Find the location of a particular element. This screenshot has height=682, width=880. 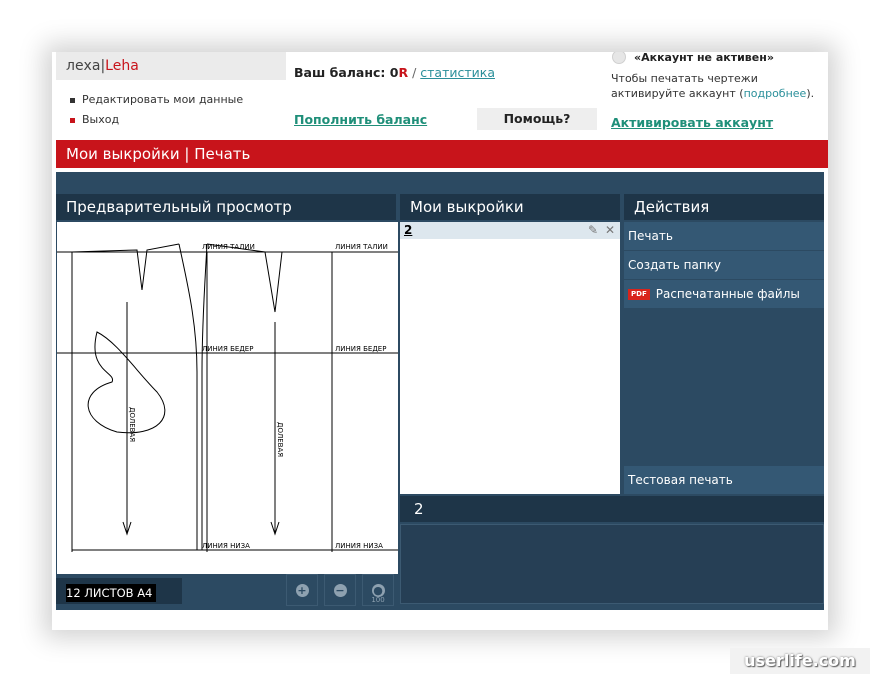

account-status-text: «Аккаунт не активен» is located at coordinates (704, 58).